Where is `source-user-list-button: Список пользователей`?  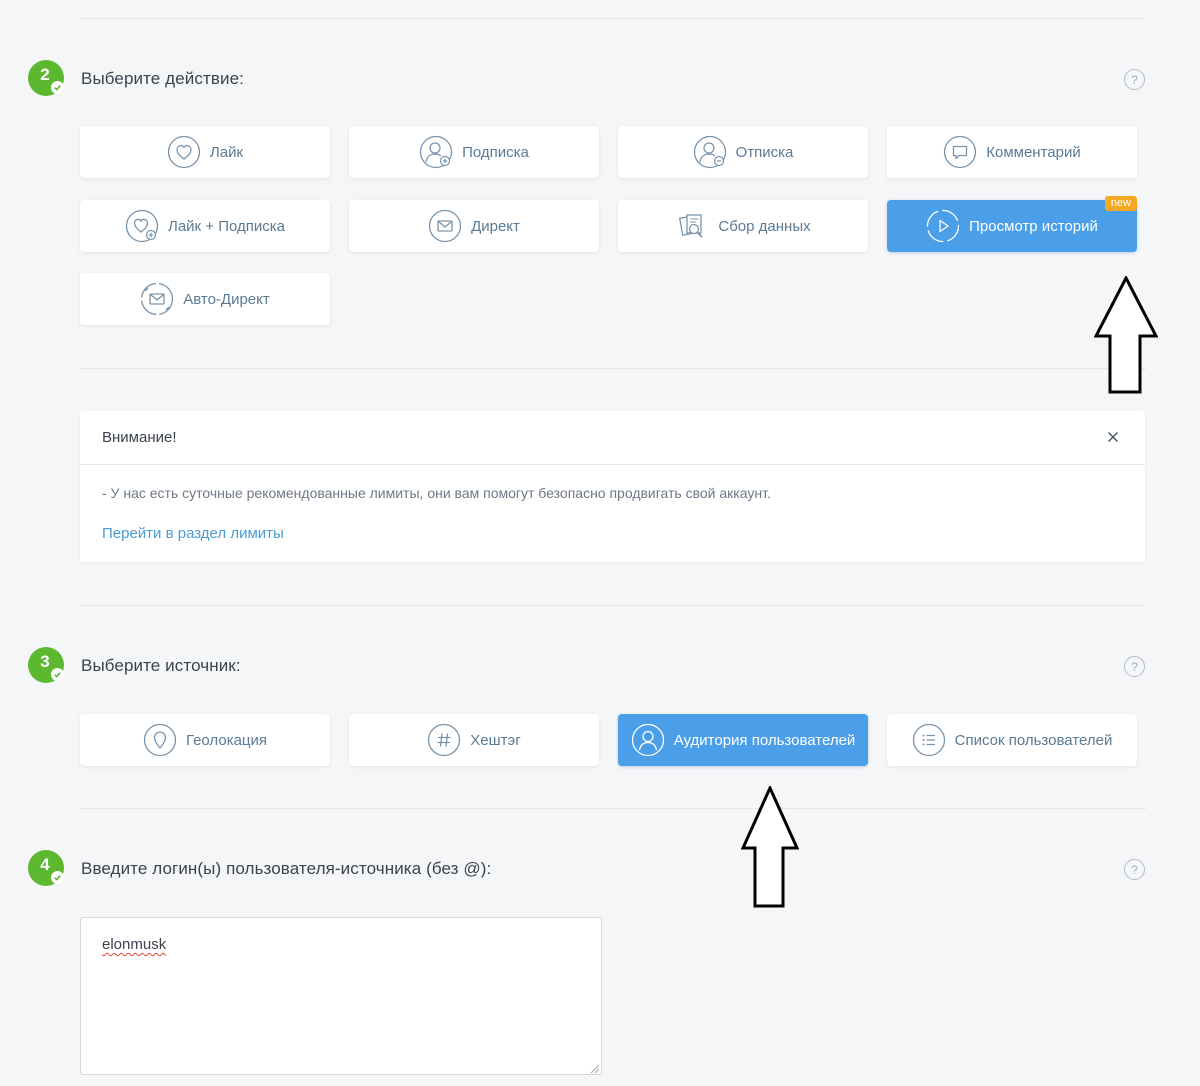
source-user-list-button: Список пользователей is located at coordinates (1012, 740).